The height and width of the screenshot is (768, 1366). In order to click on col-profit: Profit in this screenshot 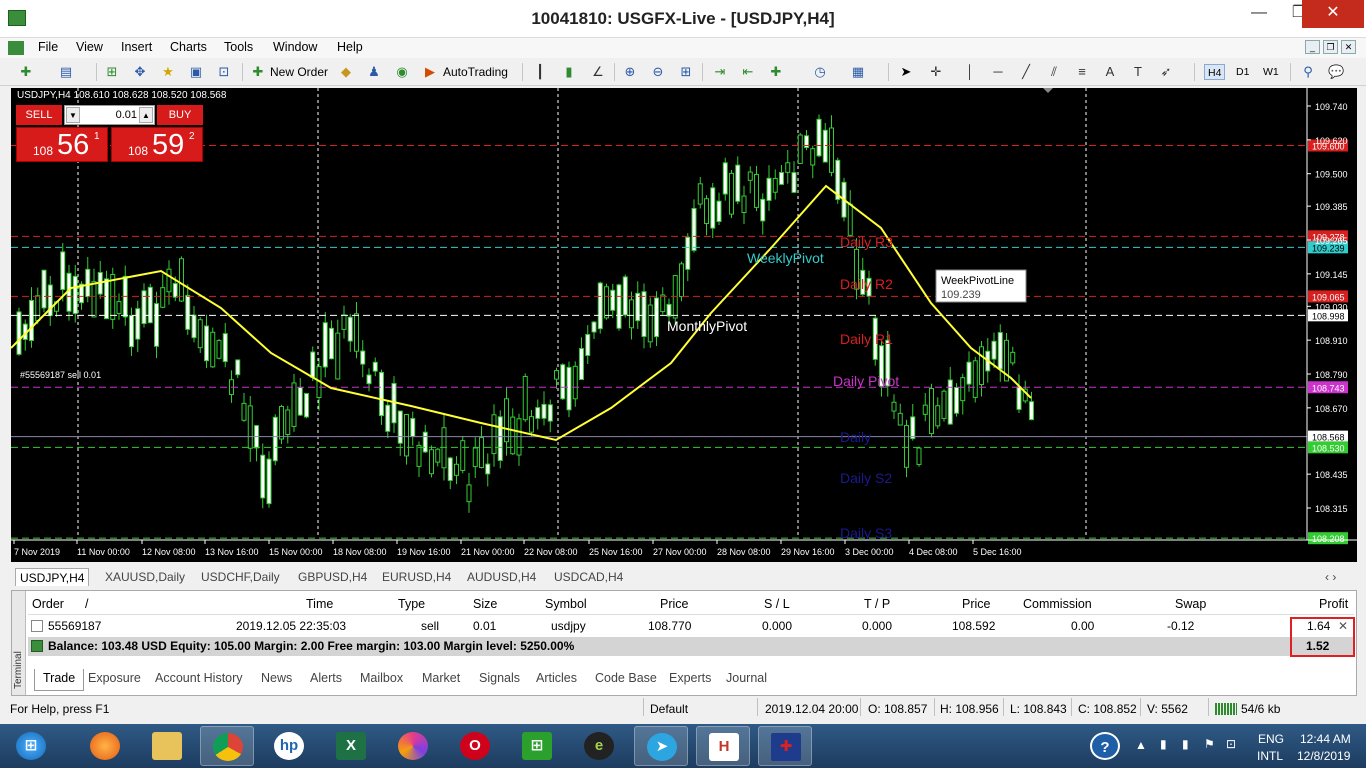, I will do `click(1333, 604)`.